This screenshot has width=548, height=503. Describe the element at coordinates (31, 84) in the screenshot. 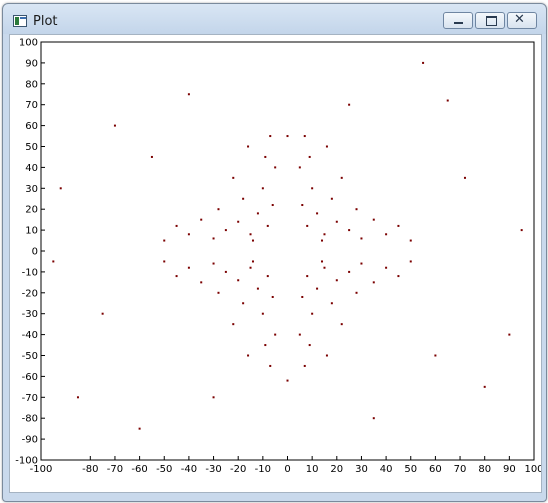

I see `y-tick-label: 80` at that location.